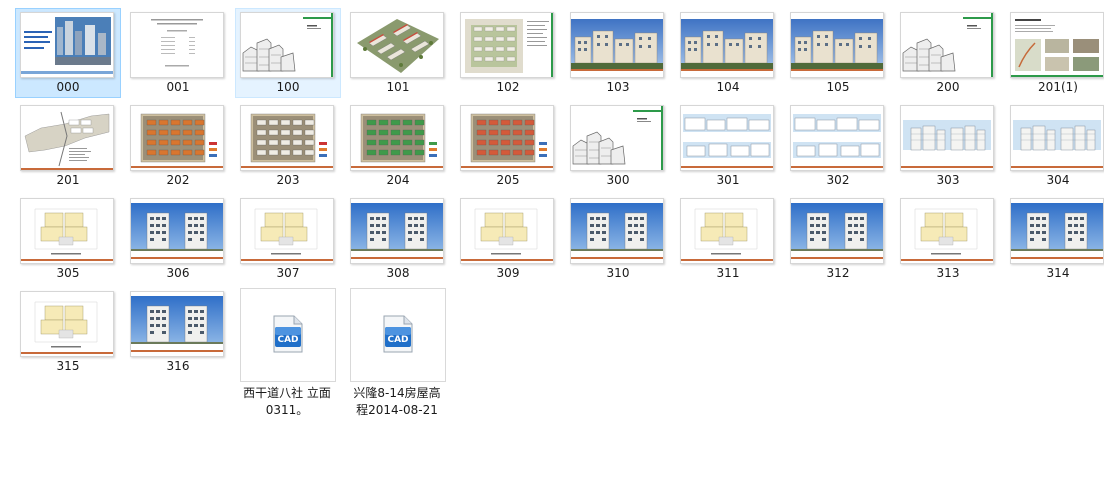 This screenshot has height=498, width=1104. Describe the element at coordinates (618, 273) in the screenshot. I see `file-name-label: 310` at that location.